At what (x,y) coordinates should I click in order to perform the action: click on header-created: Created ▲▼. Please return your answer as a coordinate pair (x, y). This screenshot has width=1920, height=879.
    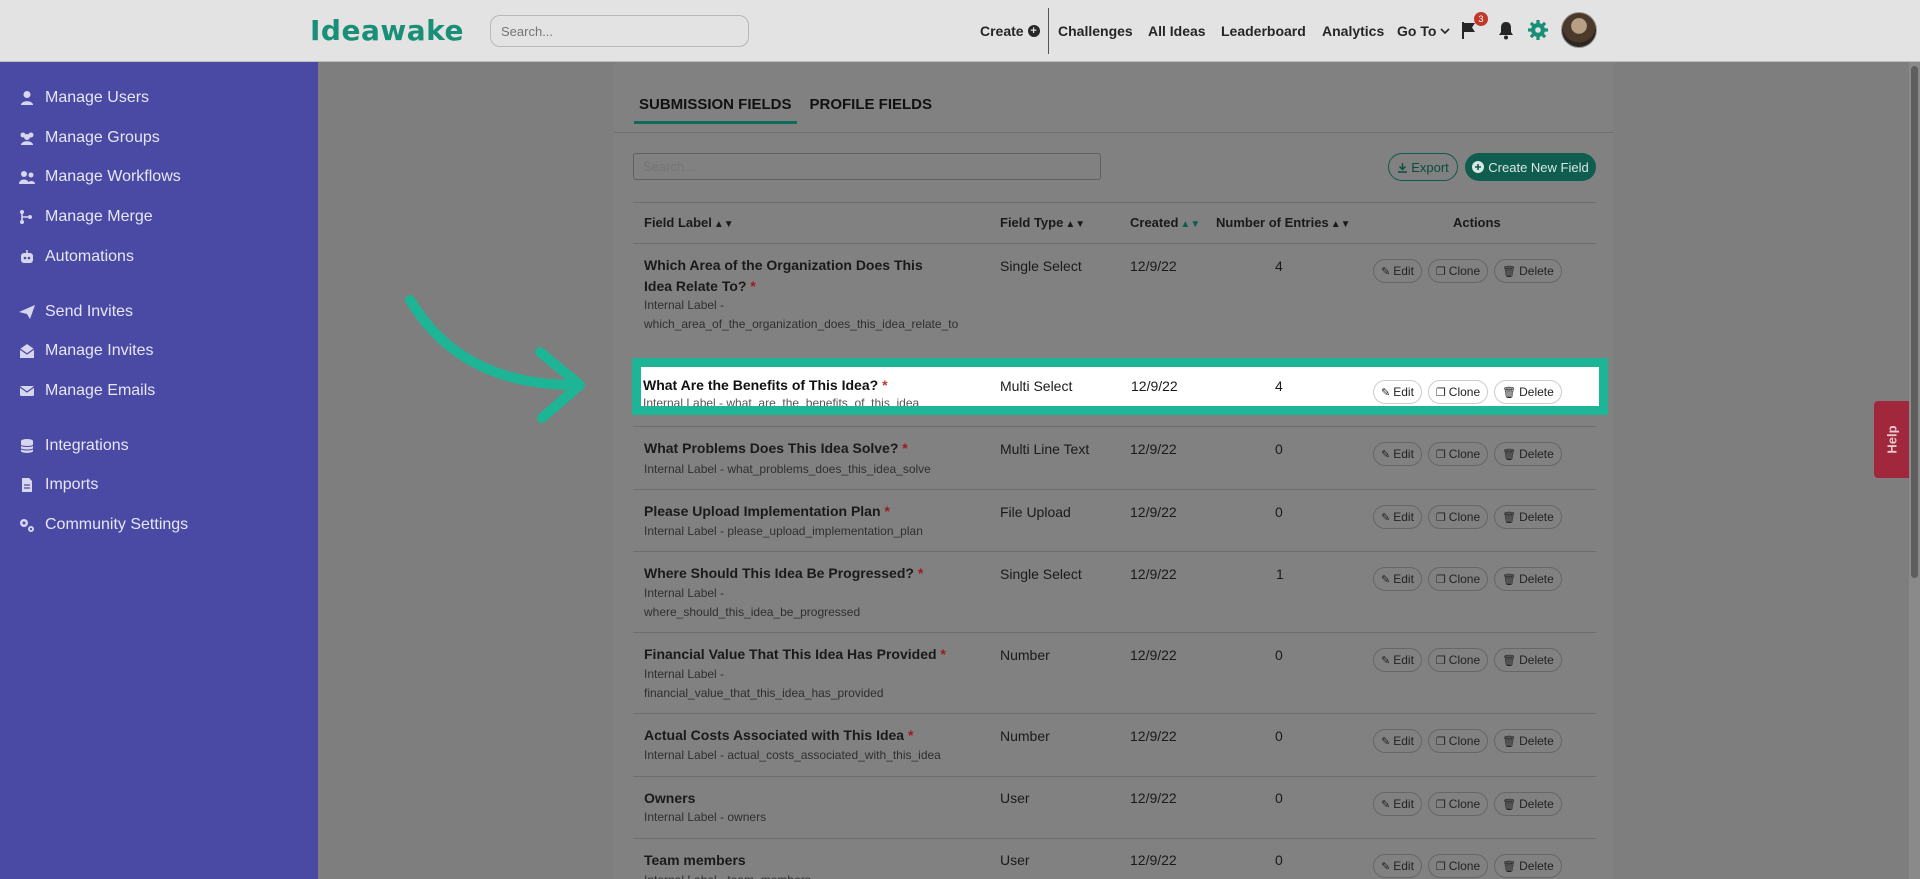
    Looking at the image, I should click on (1165, 222).